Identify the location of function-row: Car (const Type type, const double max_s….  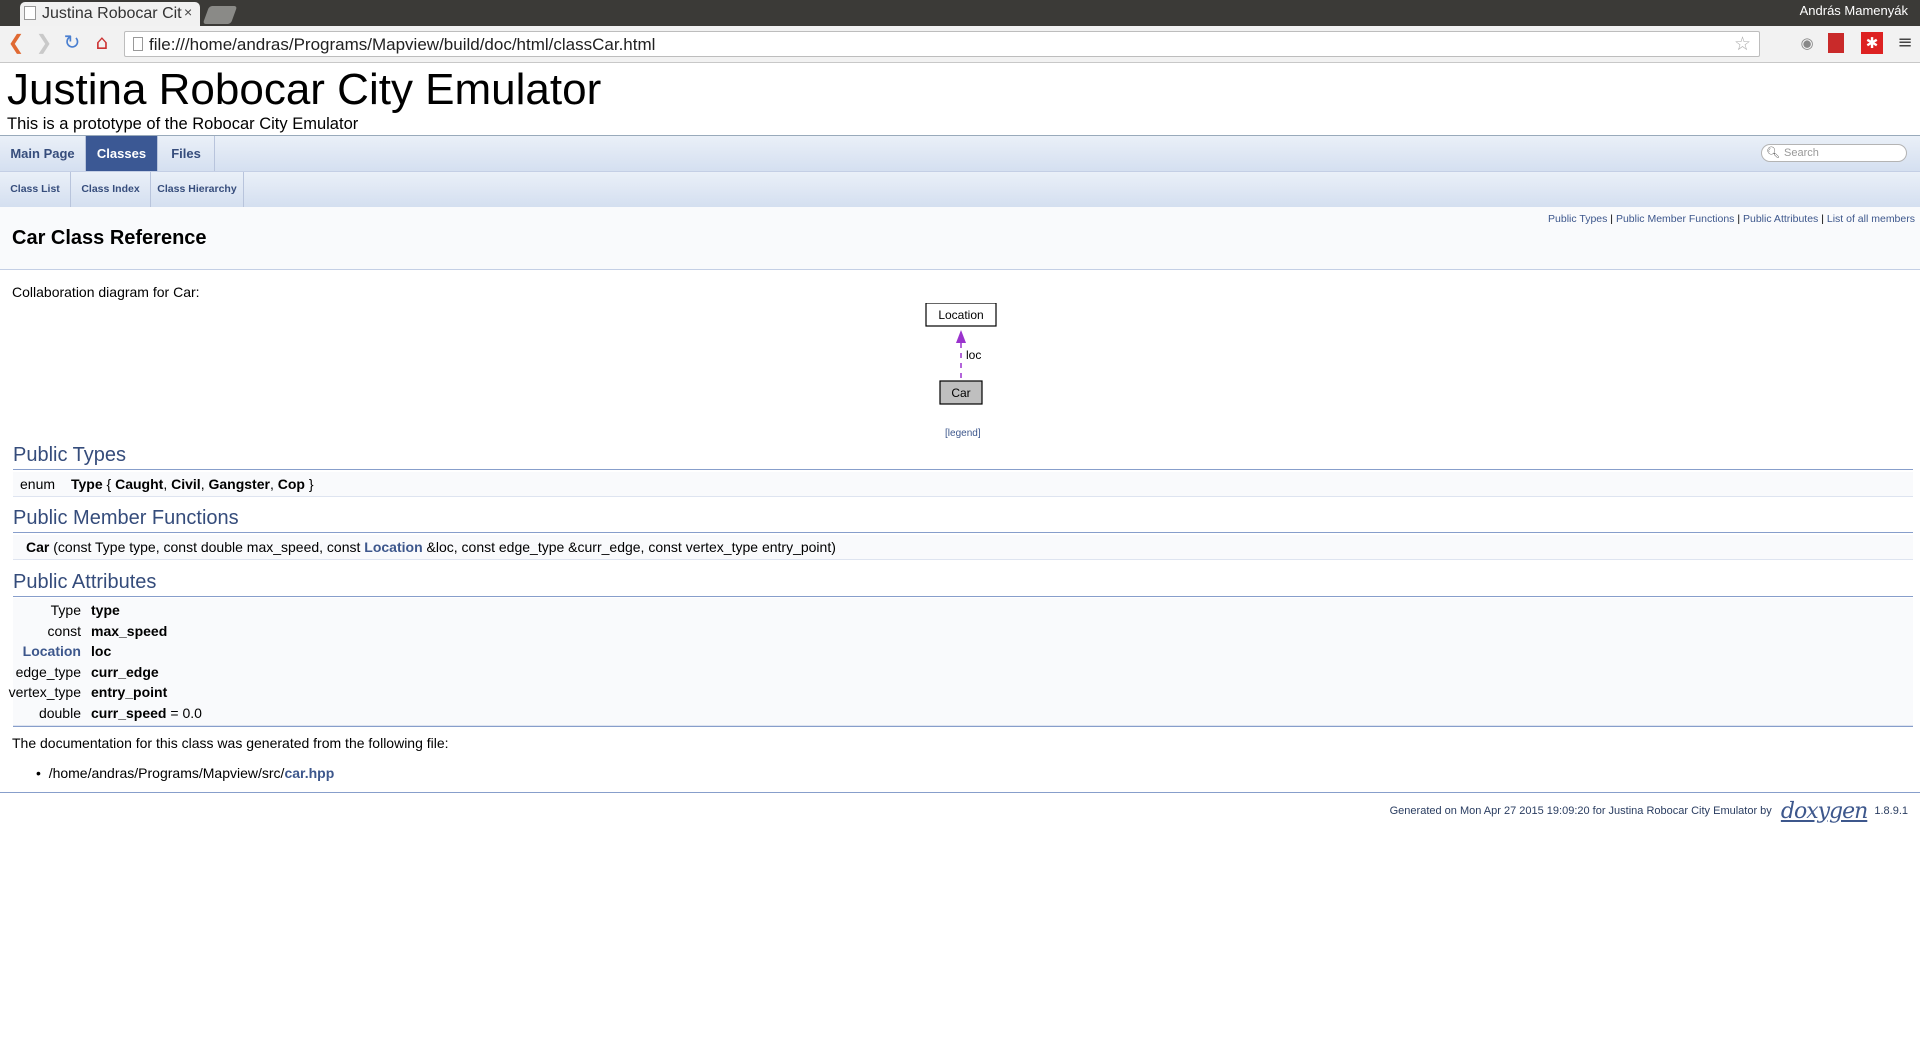
(963, 547).